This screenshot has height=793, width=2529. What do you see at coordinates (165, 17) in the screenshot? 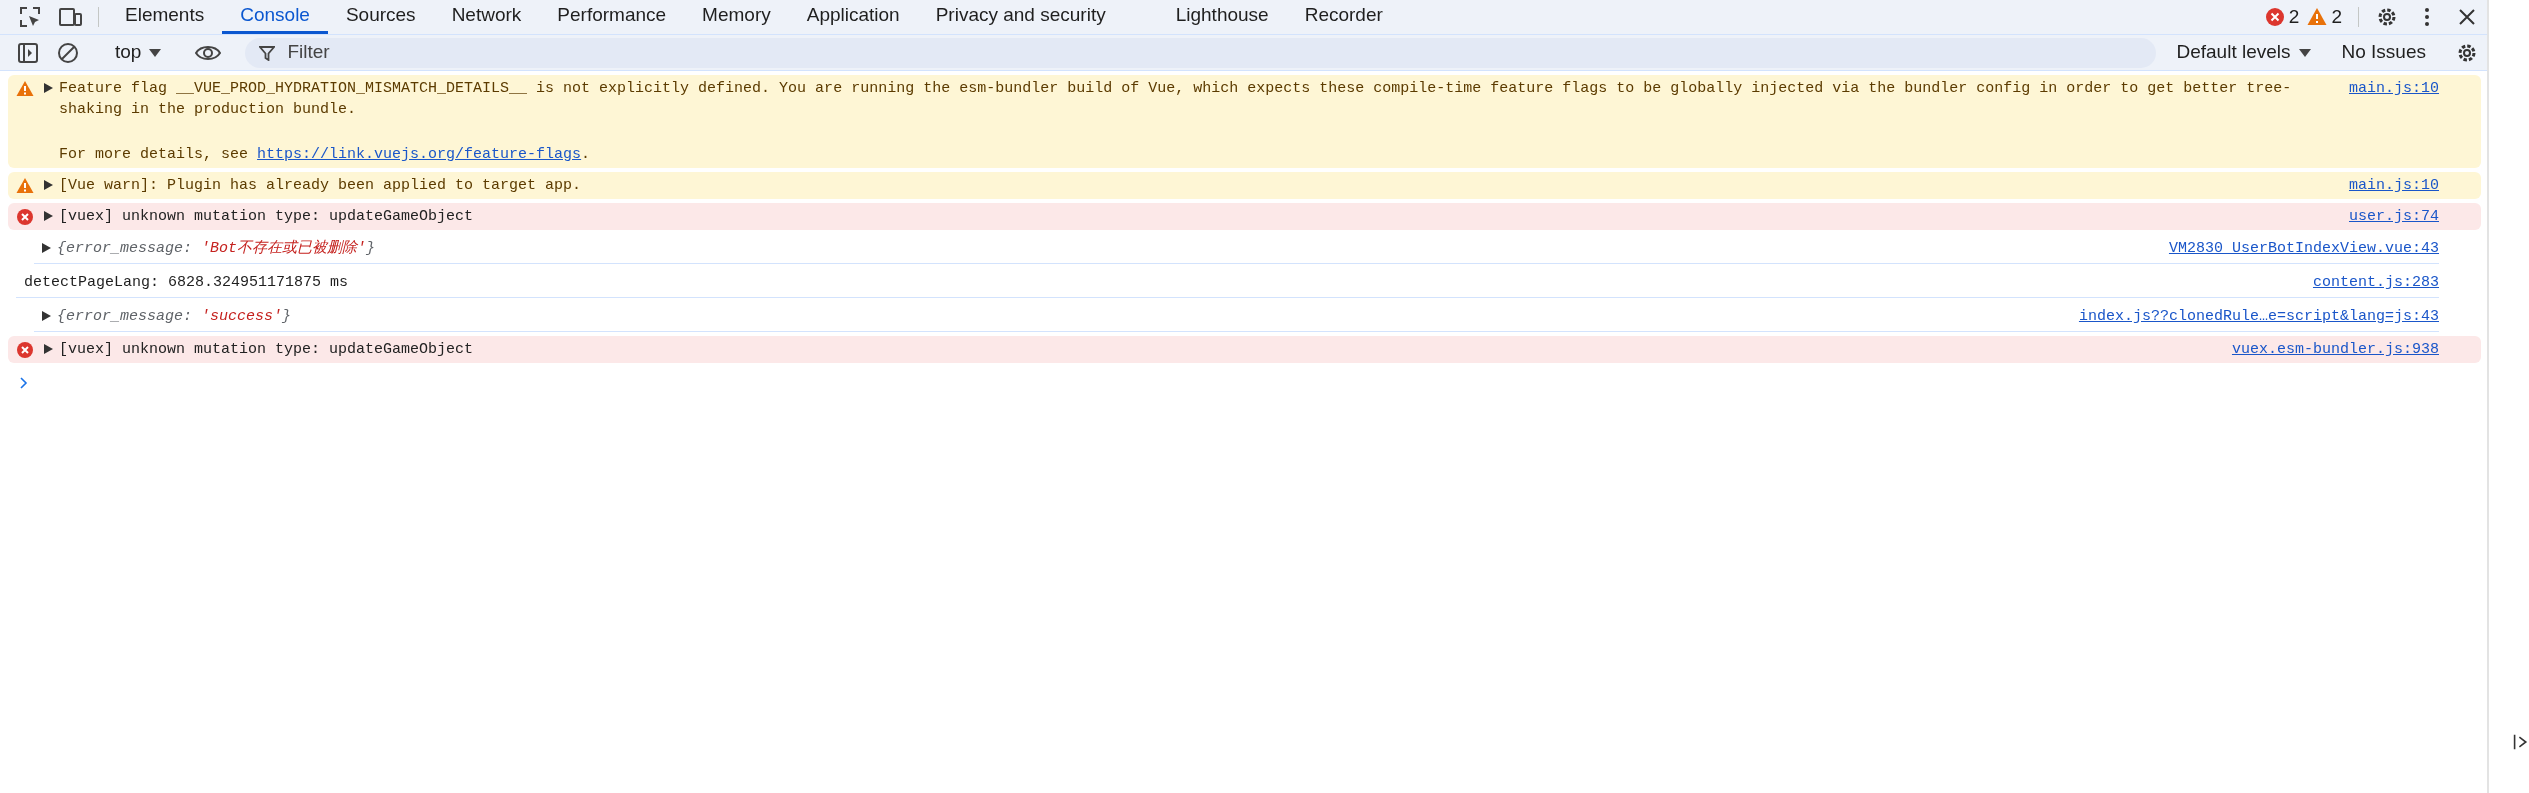
I see `tab: Elements` at bounding box center [165, 17].